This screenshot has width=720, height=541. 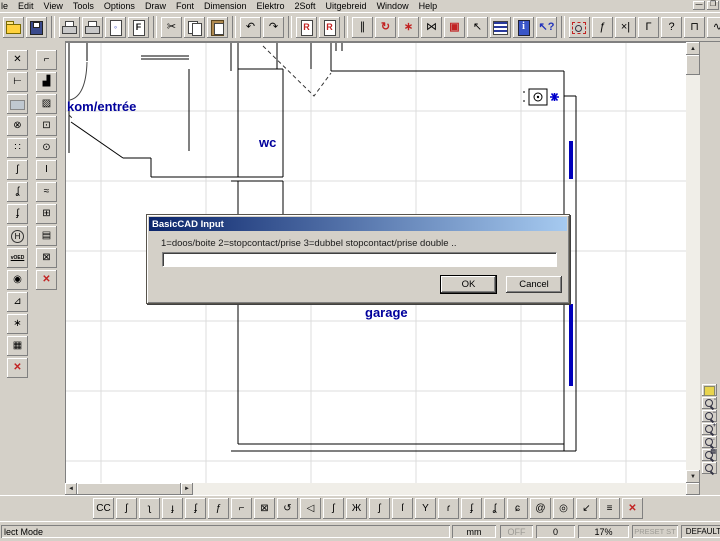 I want to click on clock-symbol-button: ↺, so click(x=287, y=508).